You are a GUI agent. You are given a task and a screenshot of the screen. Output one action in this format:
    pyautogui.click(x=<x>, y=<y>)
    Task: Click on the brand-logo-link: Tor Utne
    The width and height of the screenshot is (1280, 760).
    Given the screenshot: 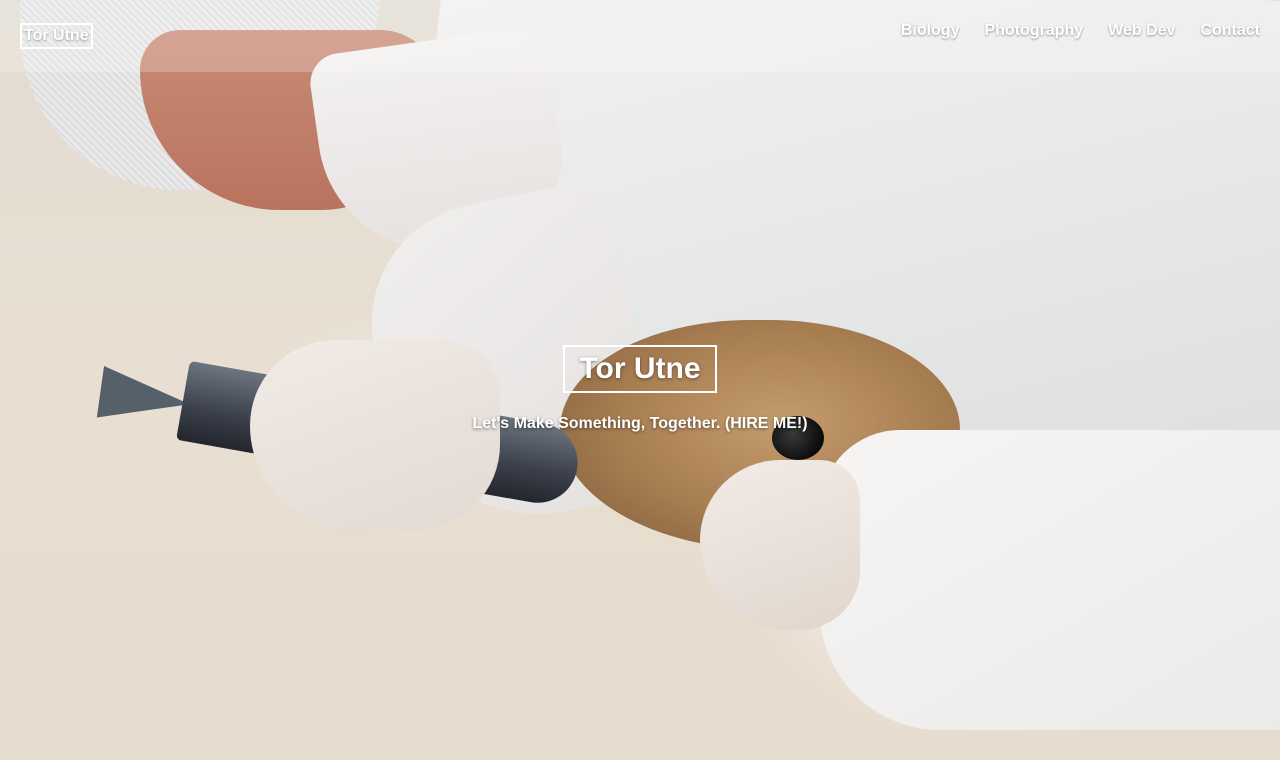 What is the action you would take?
    pyautogui.click(x=56, y=36)
    